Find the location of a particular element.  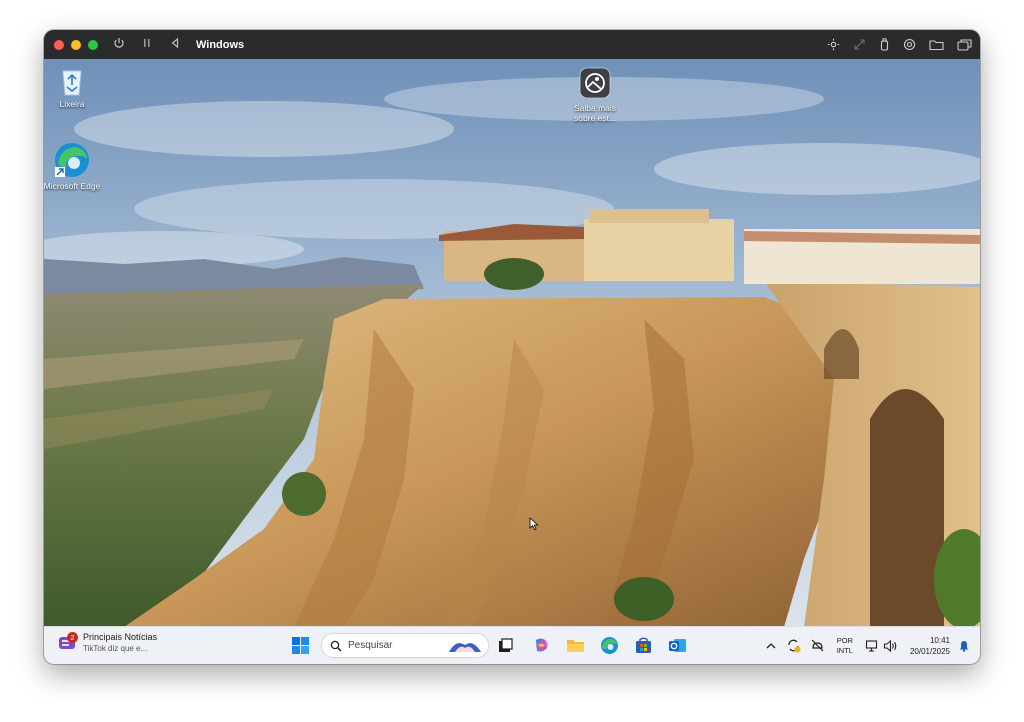

camera-icon is located at coordinates (909, 44).